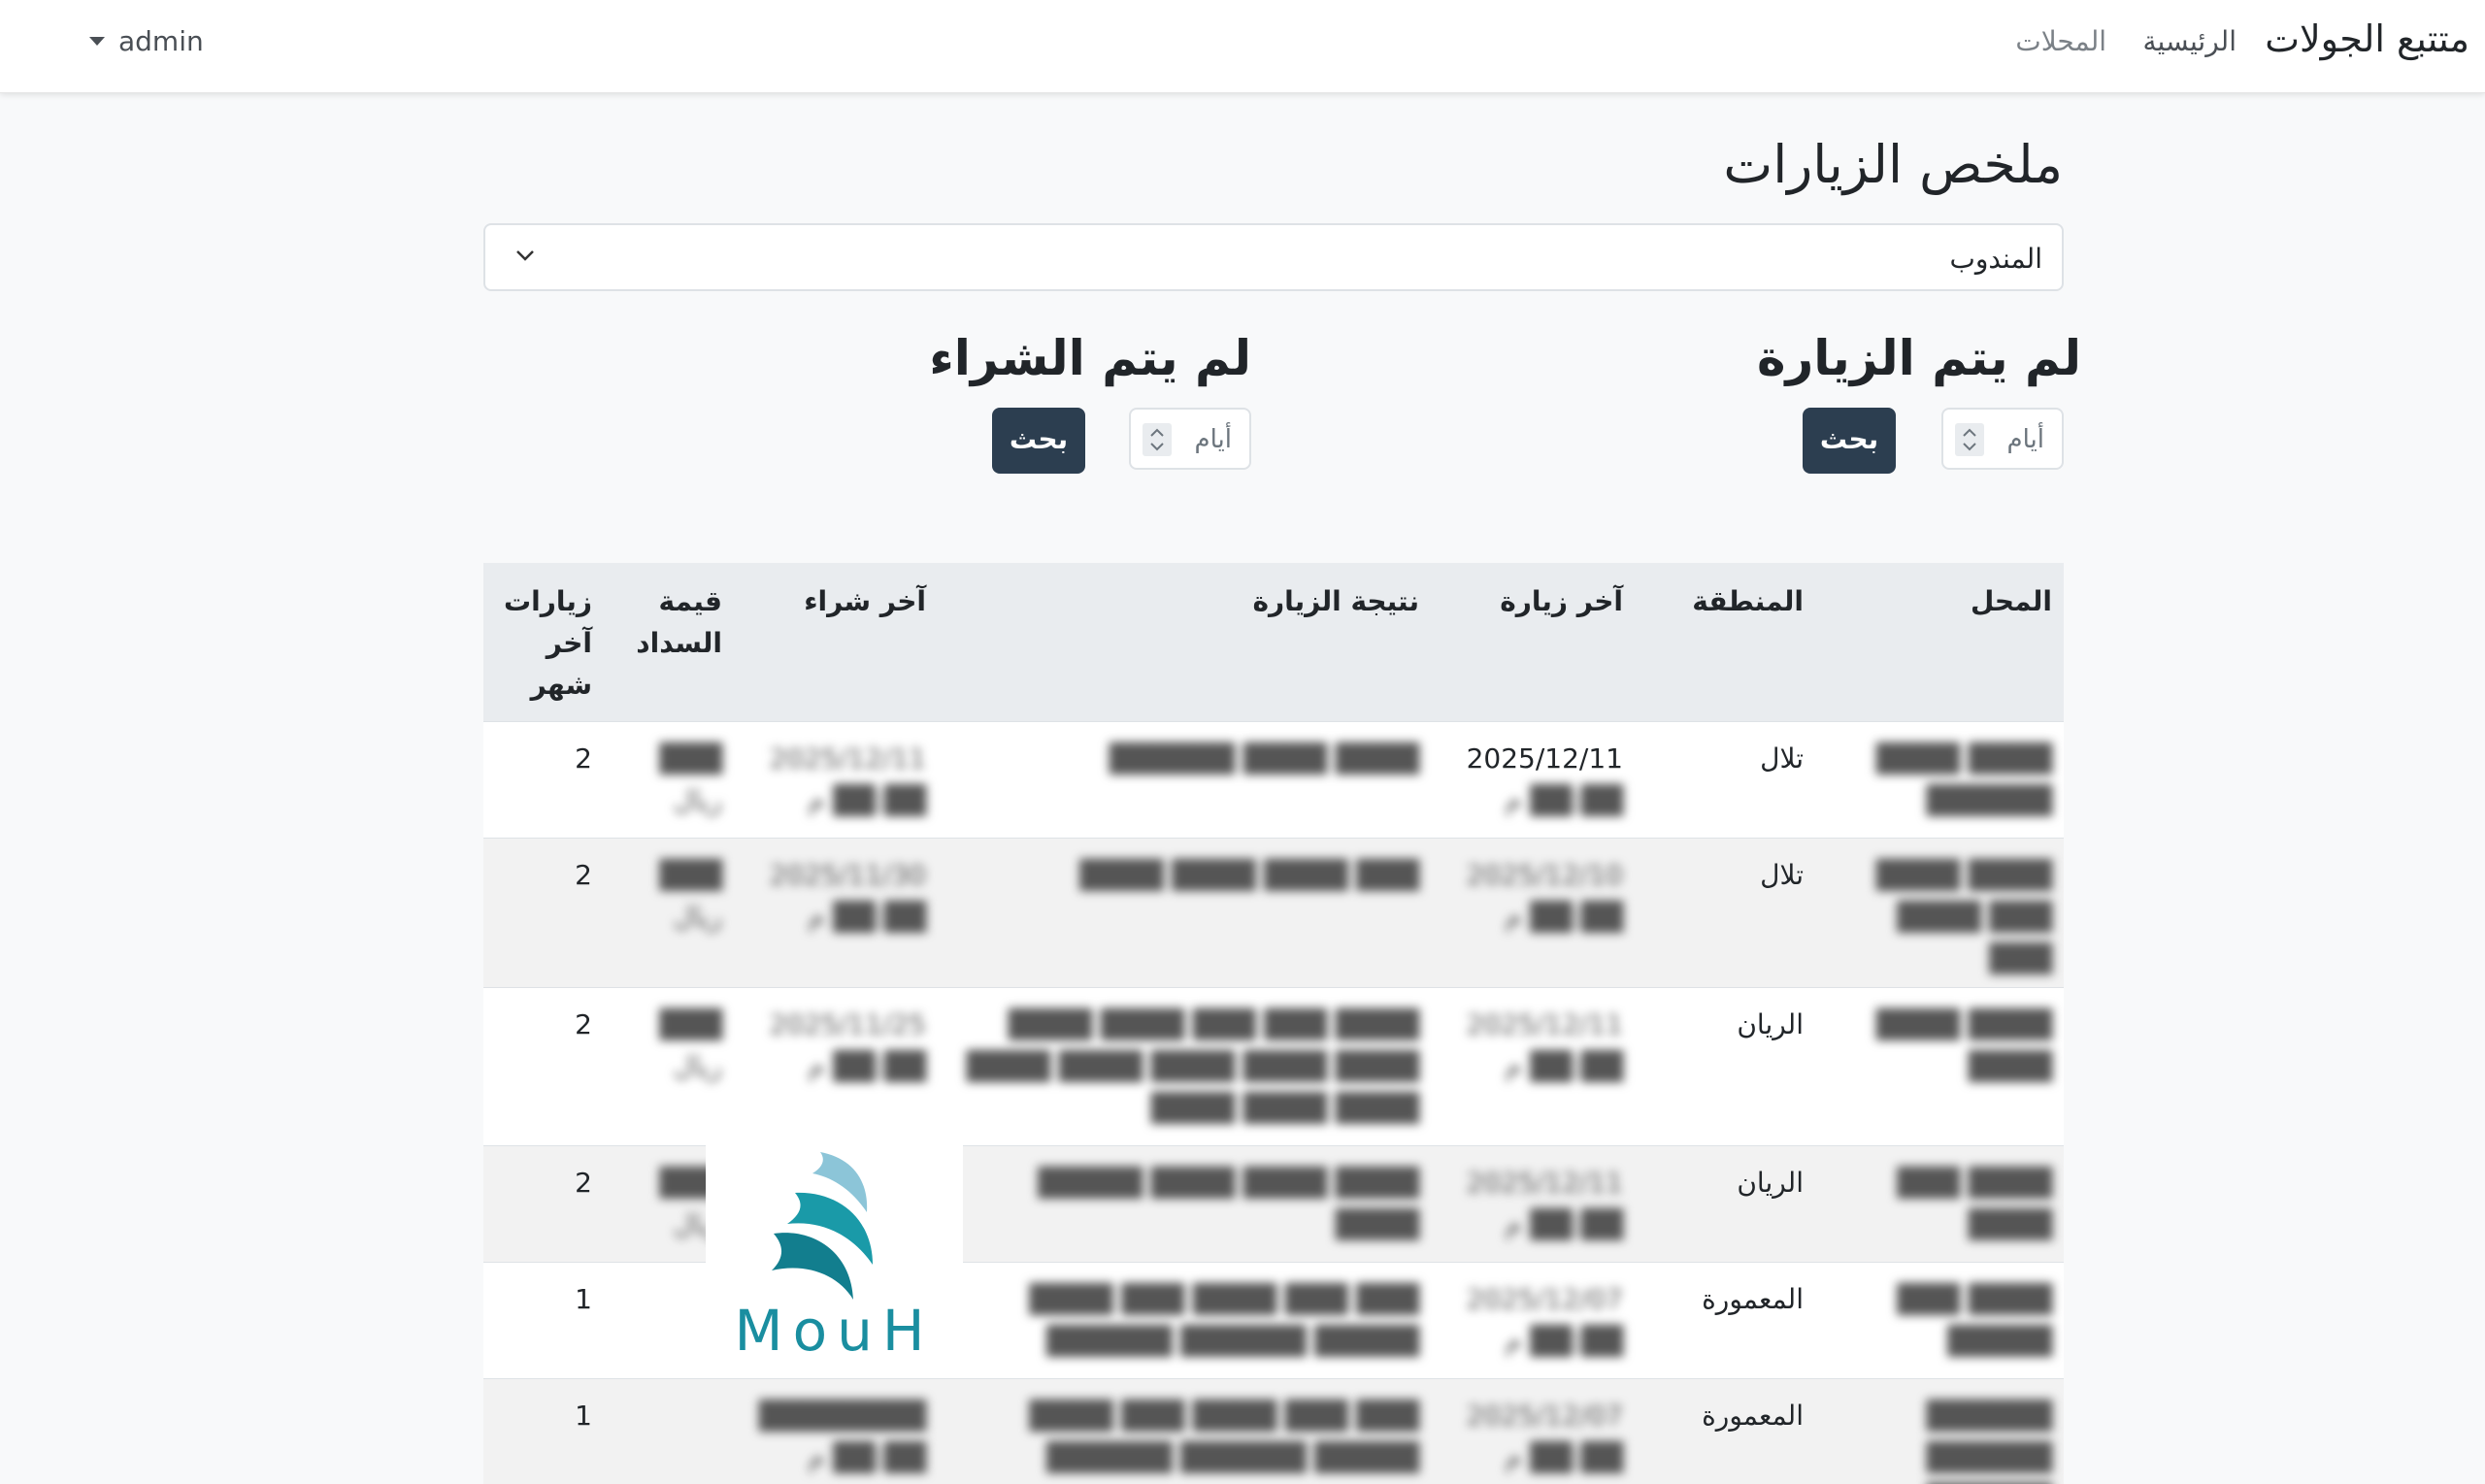  Describe the element at coordinates (1038, 441) in the screenshot. I see `not-purchased-search-button: بحث` at that location.